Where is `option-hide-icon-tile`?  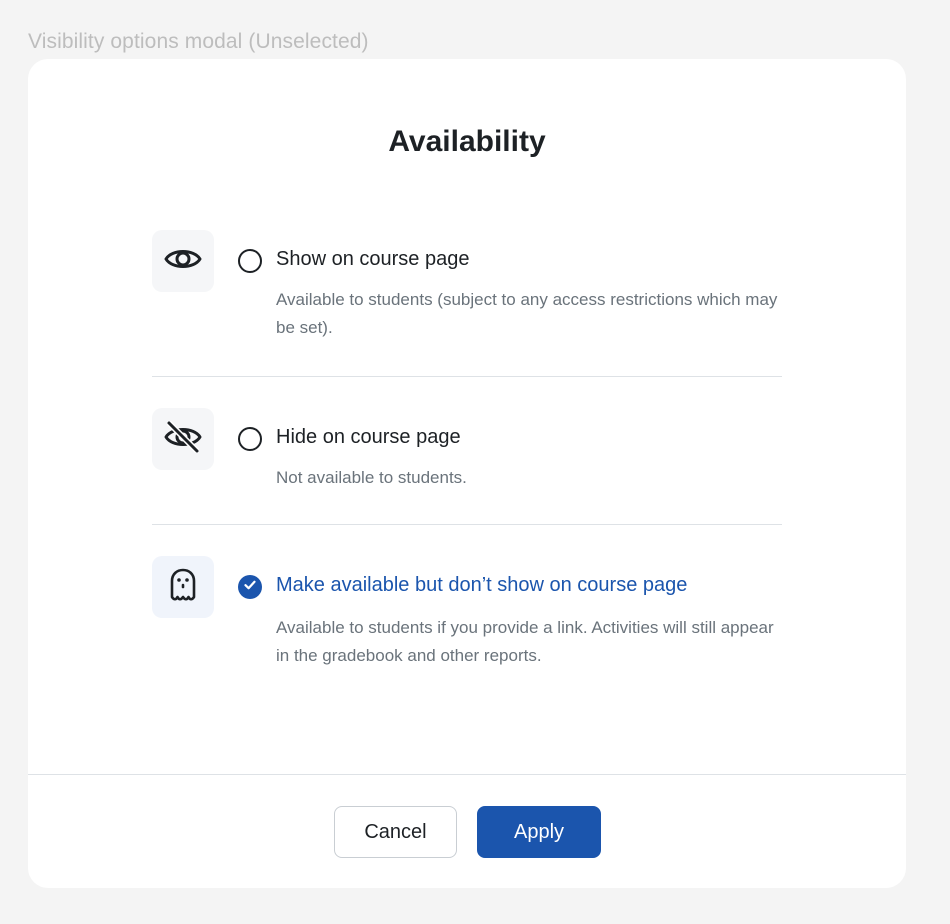 option-hide-icon-tile is located at coordinates (183, 439).